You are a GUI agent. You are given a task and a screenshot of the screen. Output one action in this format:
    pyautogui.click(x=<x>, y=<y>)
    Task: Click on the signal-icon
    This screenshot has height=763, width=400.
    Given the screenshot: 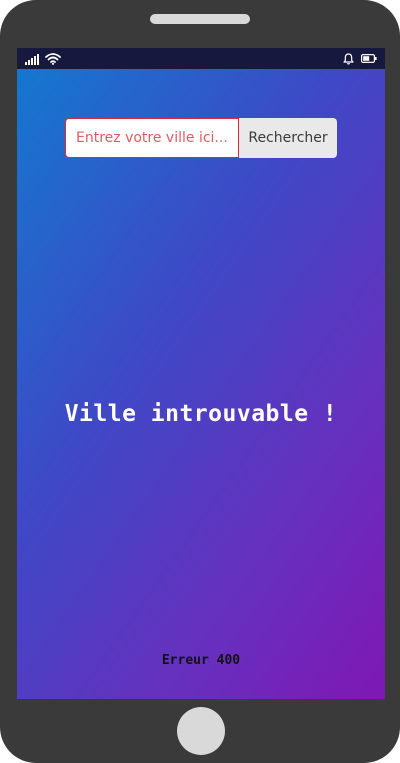 What is the action you would take?
    pyautogui.click(x=32, y=59)
    